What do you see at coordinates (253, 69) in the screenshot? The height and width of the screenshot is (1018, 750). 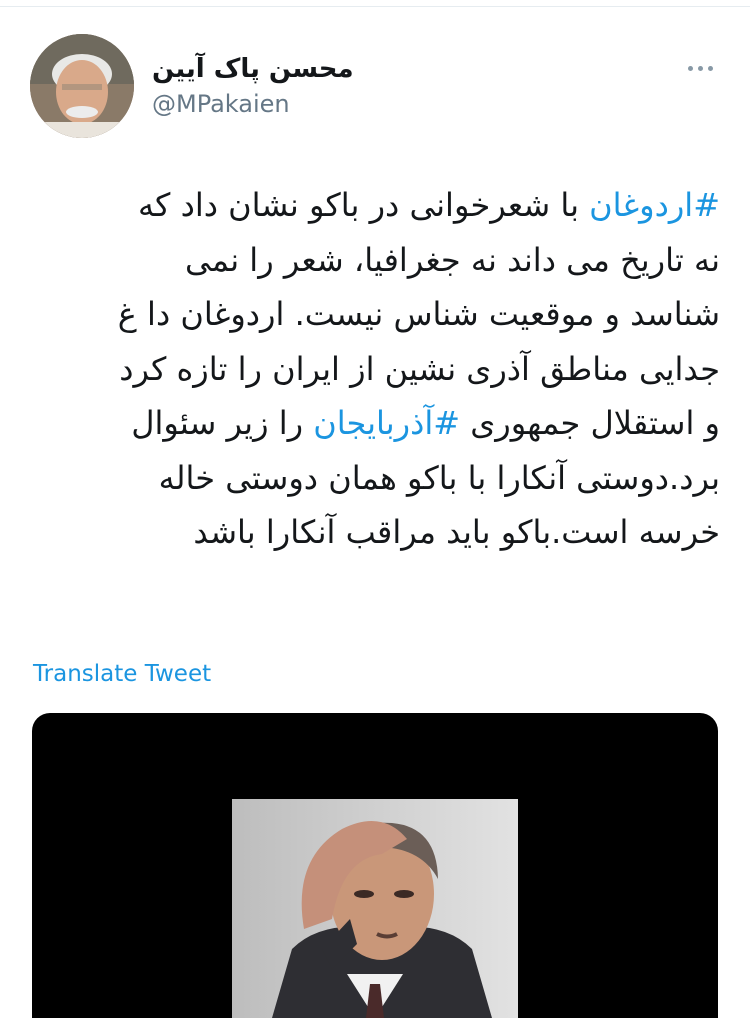 I see `display-name: محسن پاک آیین` at bounding box center [253, 69].